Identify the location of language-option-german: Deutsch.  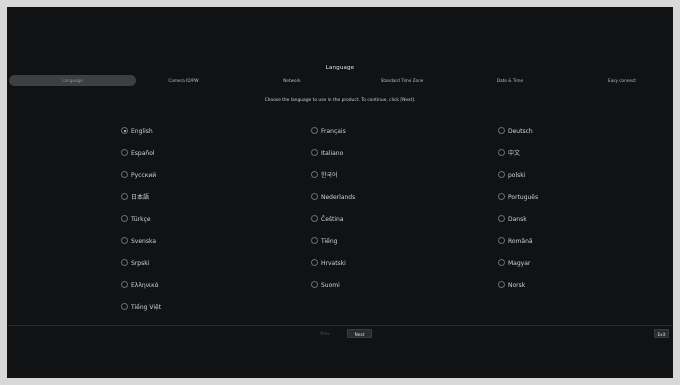
(515, 132).